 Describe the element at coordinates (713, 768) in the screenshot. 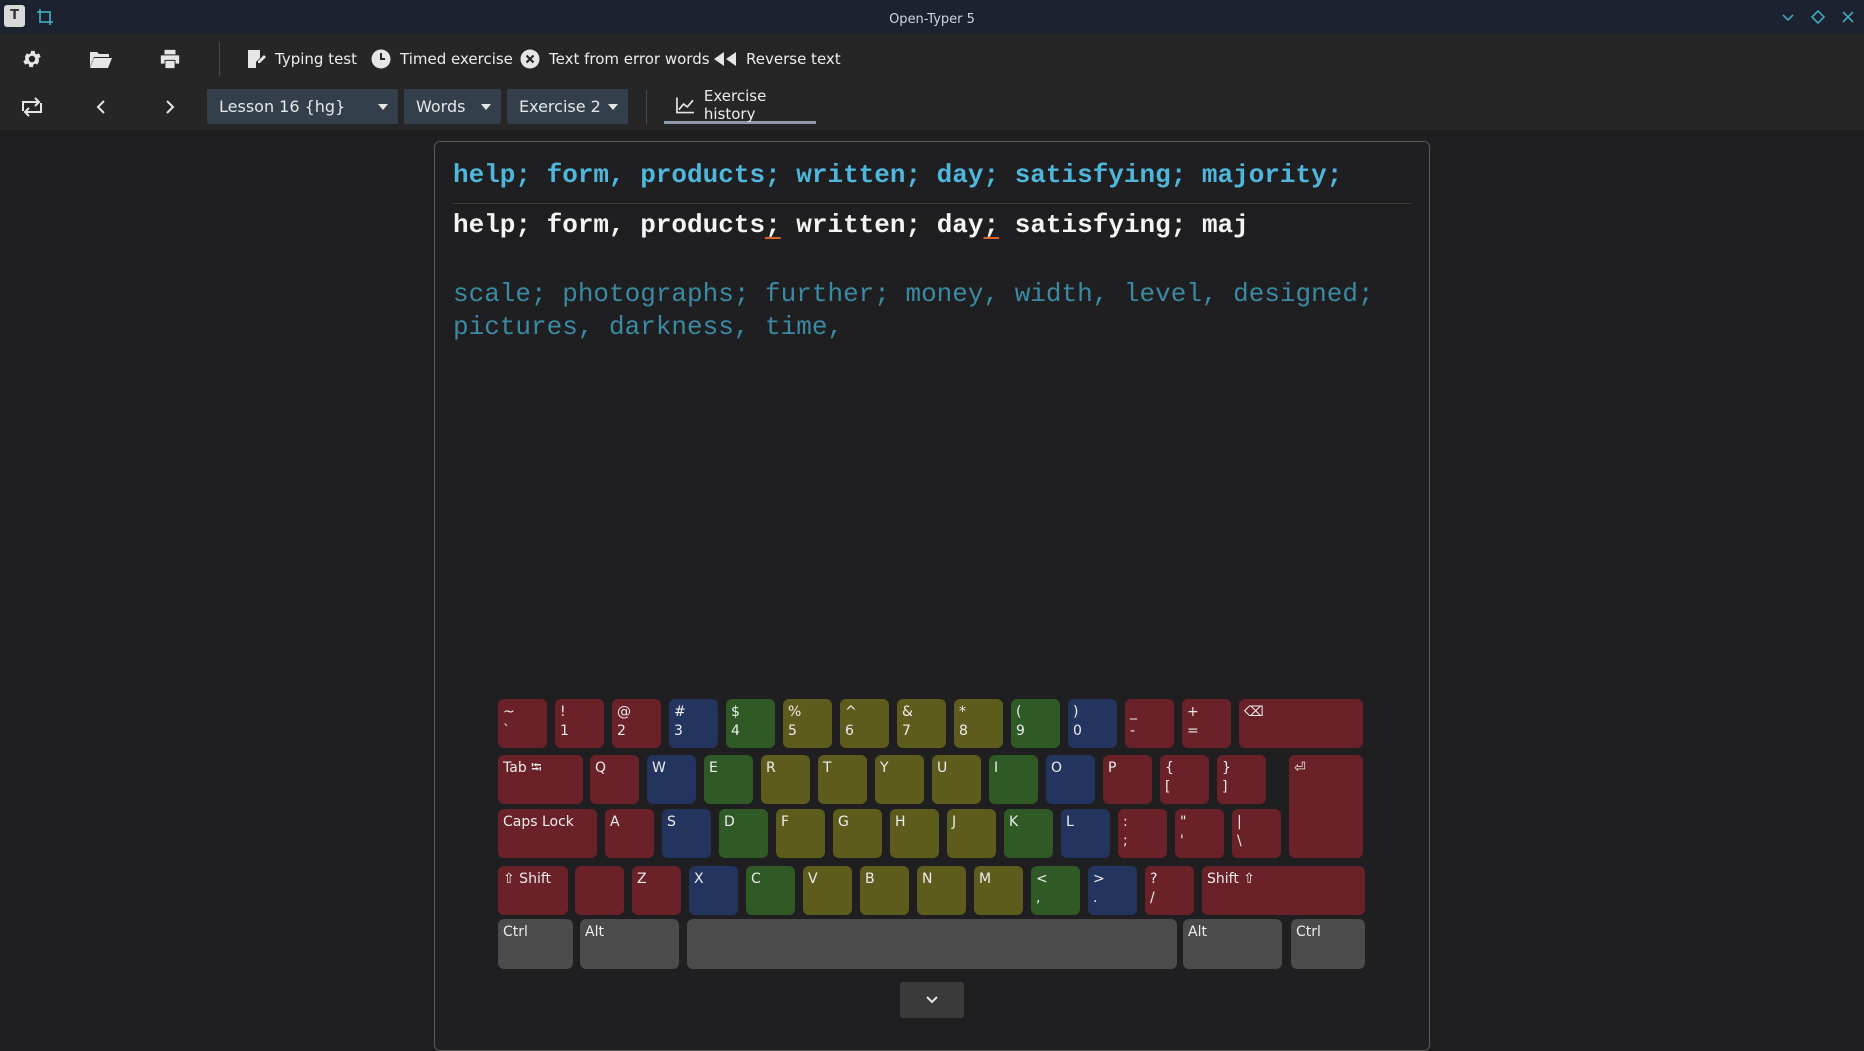

I see `key-label-top: E` at that location.